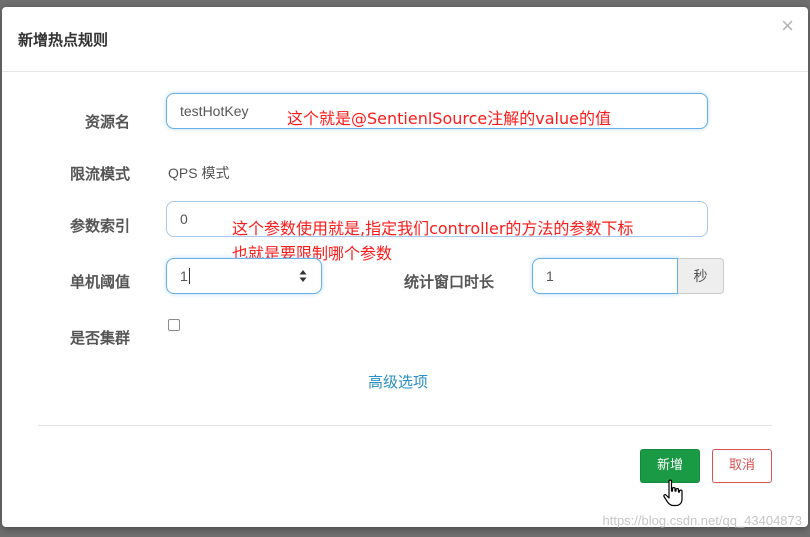 The height and width of the screenshot is (537, 810). What do you see at coordinates (550, 276) in the screenshot?
I see `window-value: 1` at bounding box center [550, 276].